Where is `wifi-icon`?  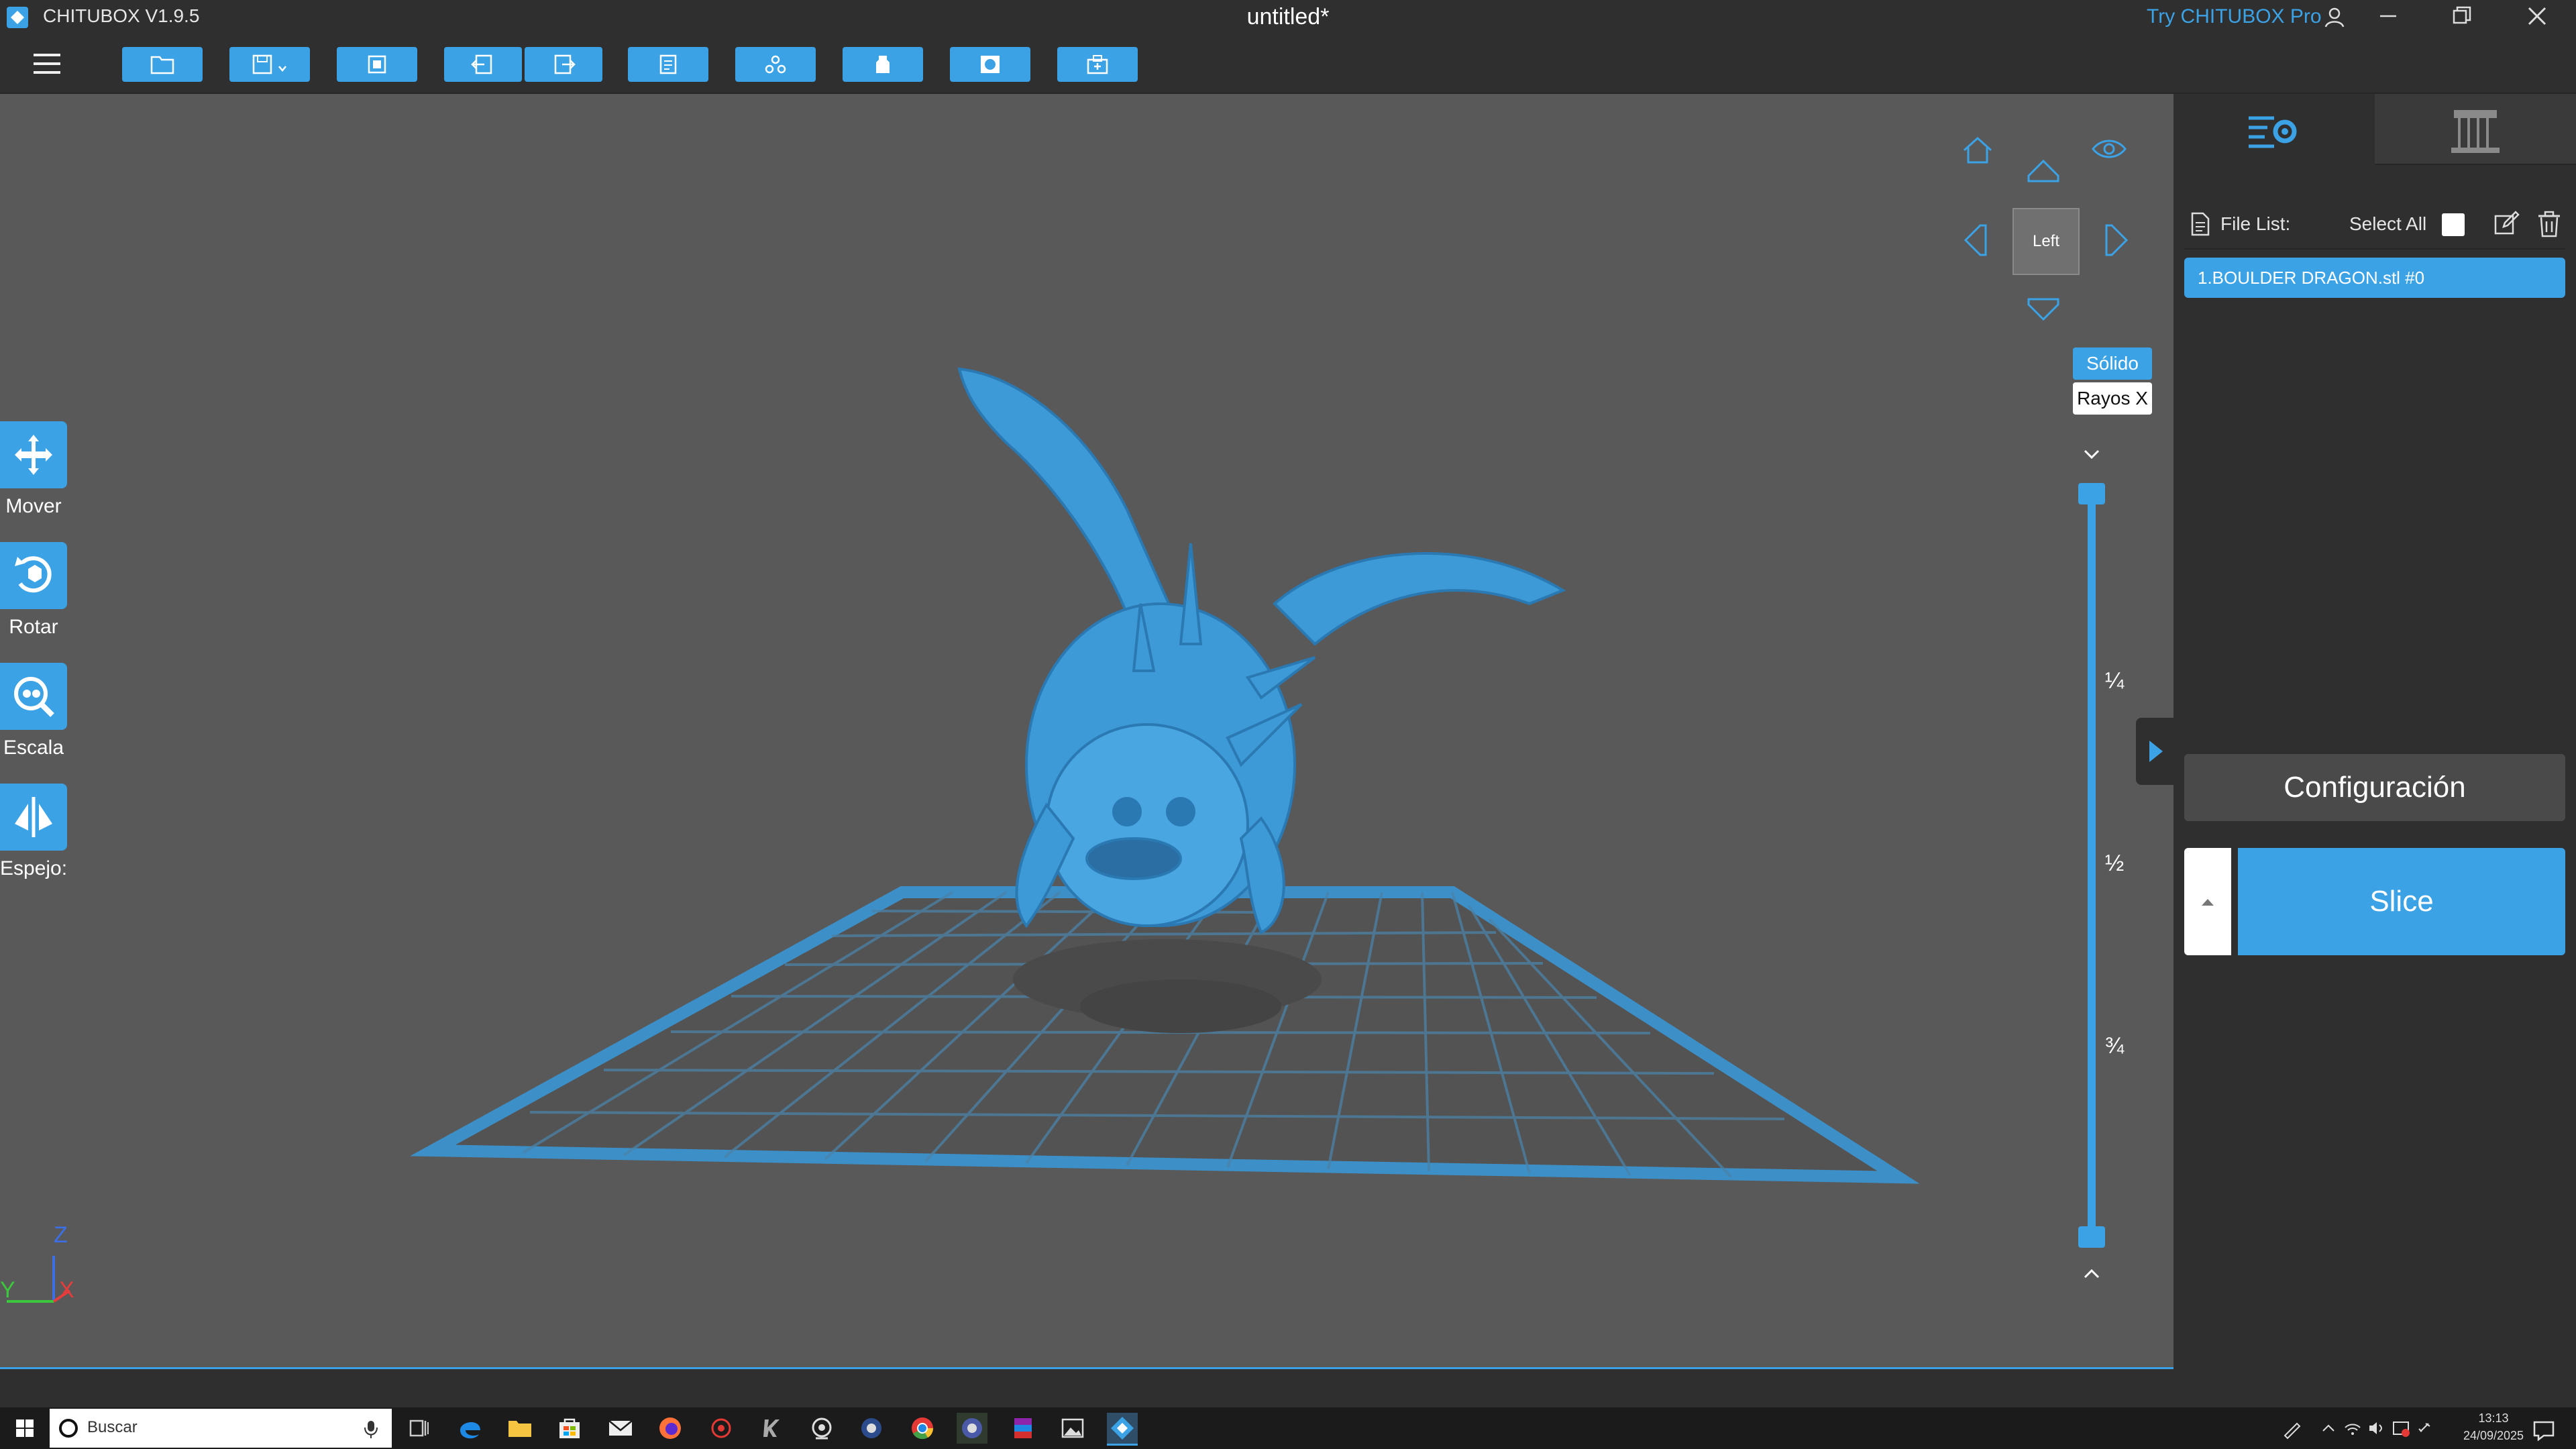 wifi-icon is located at coordinates (2352, 1428).